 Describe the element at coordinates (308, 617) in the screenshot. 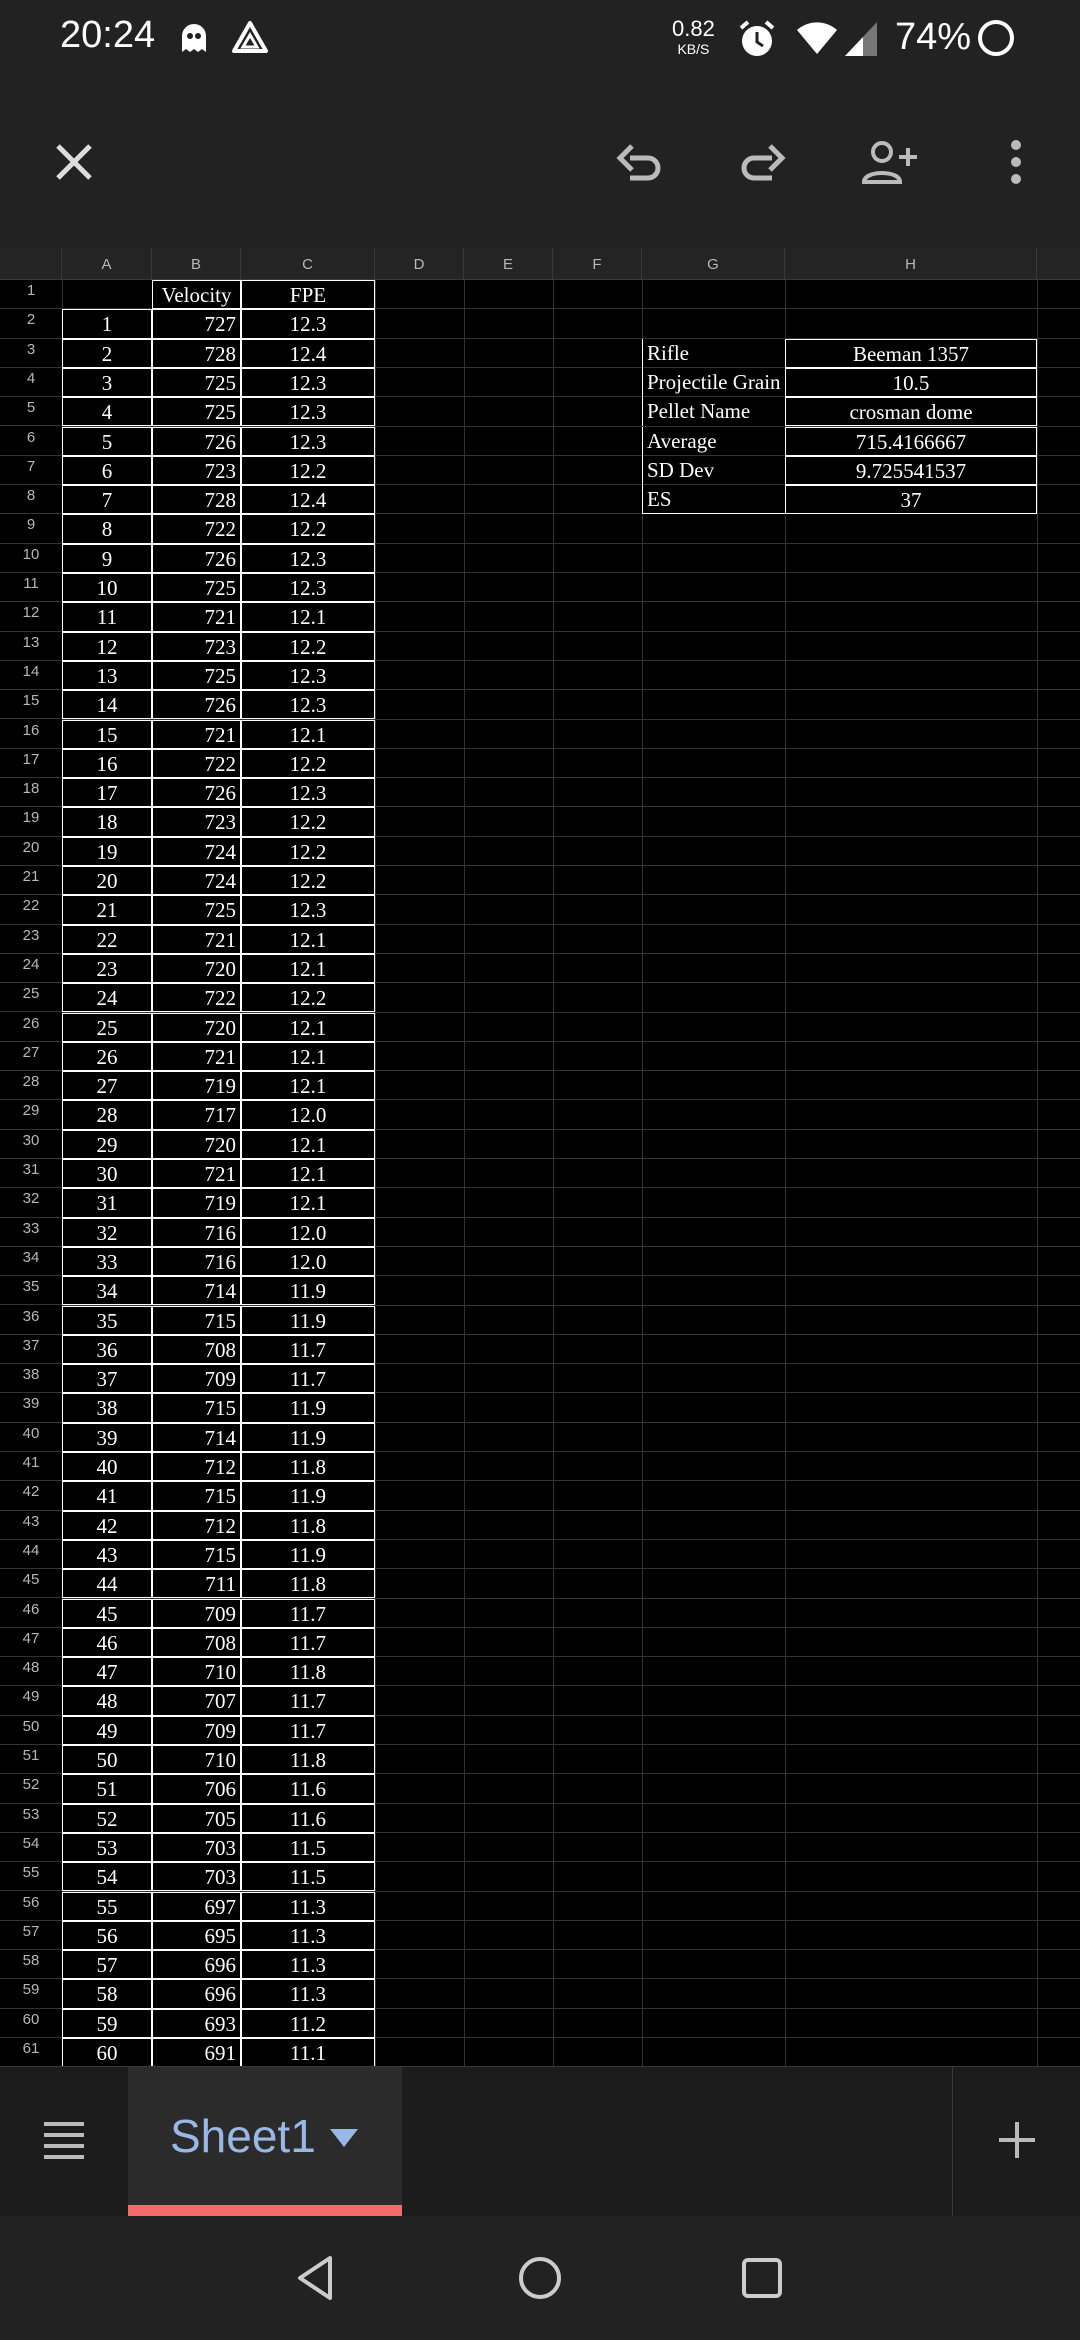

I see `cell-c12-fpe: 12.1` at that location.